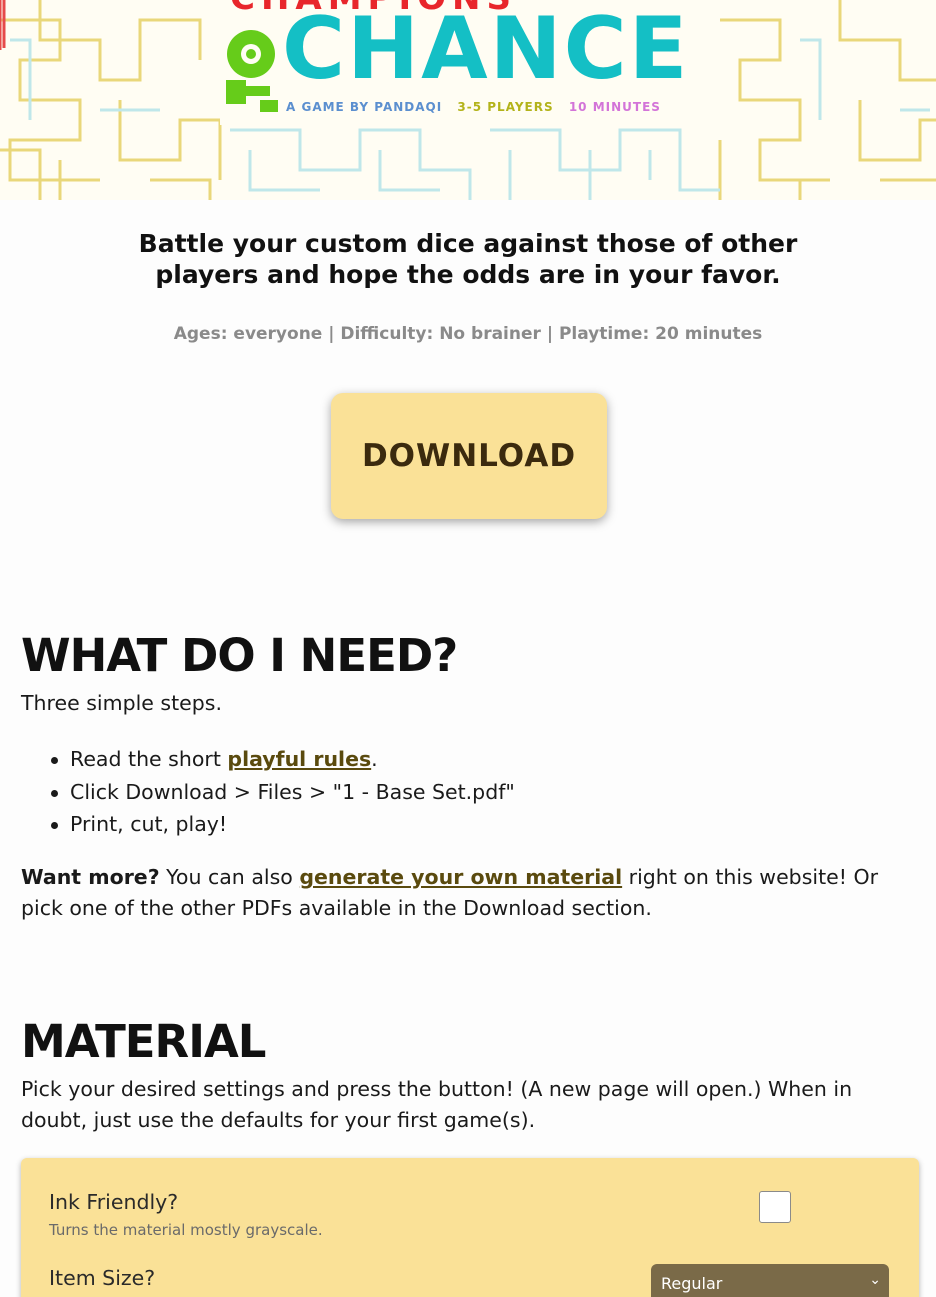 Image resolution: width=936 pixels, height=1297 pixels. Describe the element at coordinates (692, 1283) in the screenshot. I see `item-size-value: Regular` at that location.